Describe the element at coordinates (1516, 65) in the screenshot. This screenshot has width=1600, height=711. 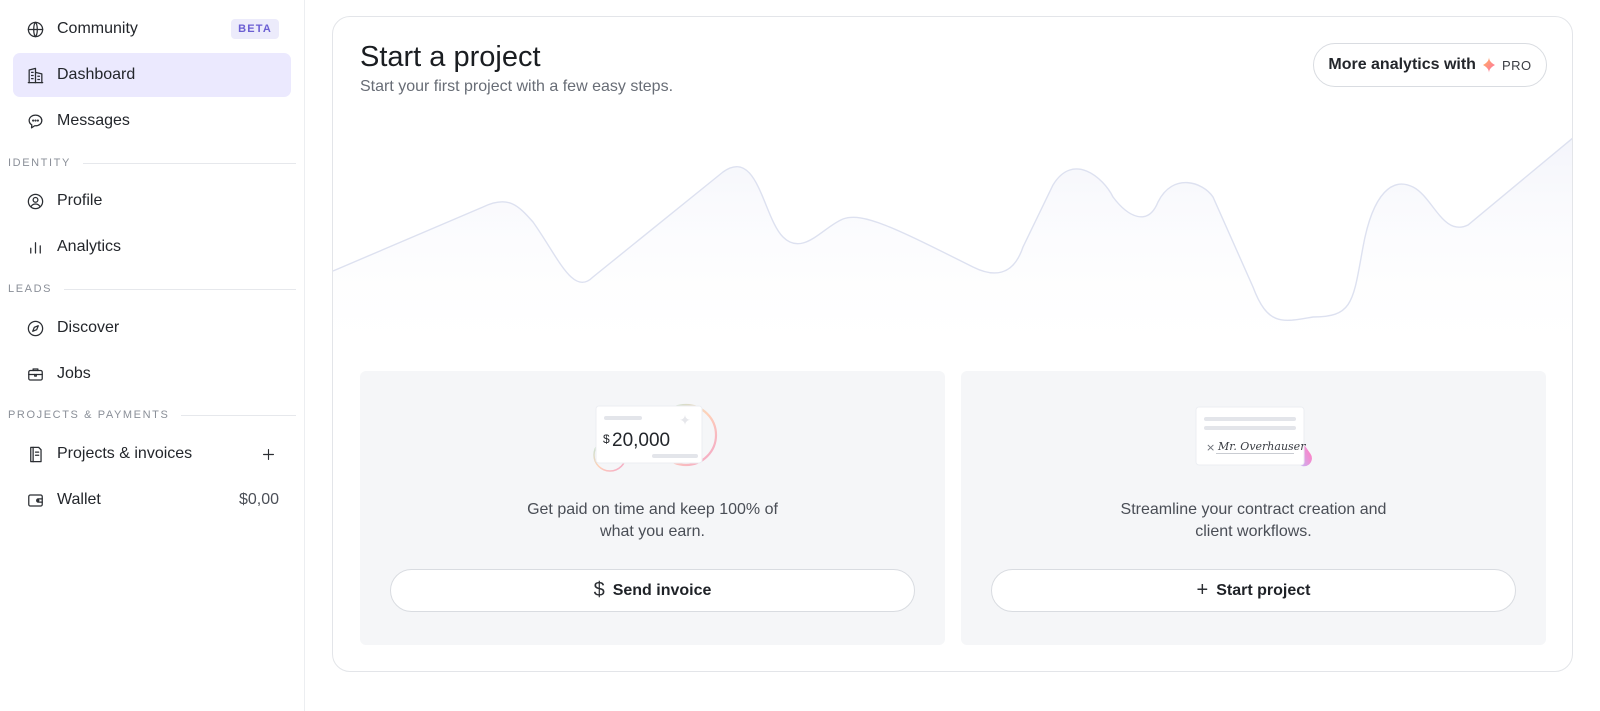
I see `pro-tag: PRO` at that location.